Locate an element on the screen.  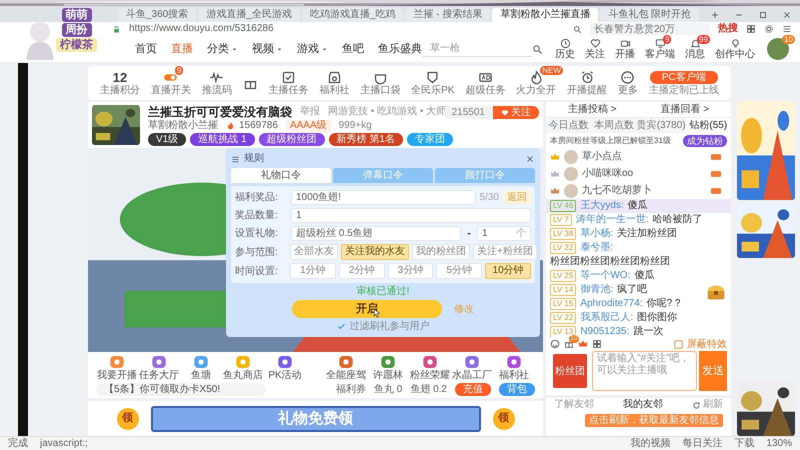
achievement-badge: 专家团 is located at coordinates (429, 139).